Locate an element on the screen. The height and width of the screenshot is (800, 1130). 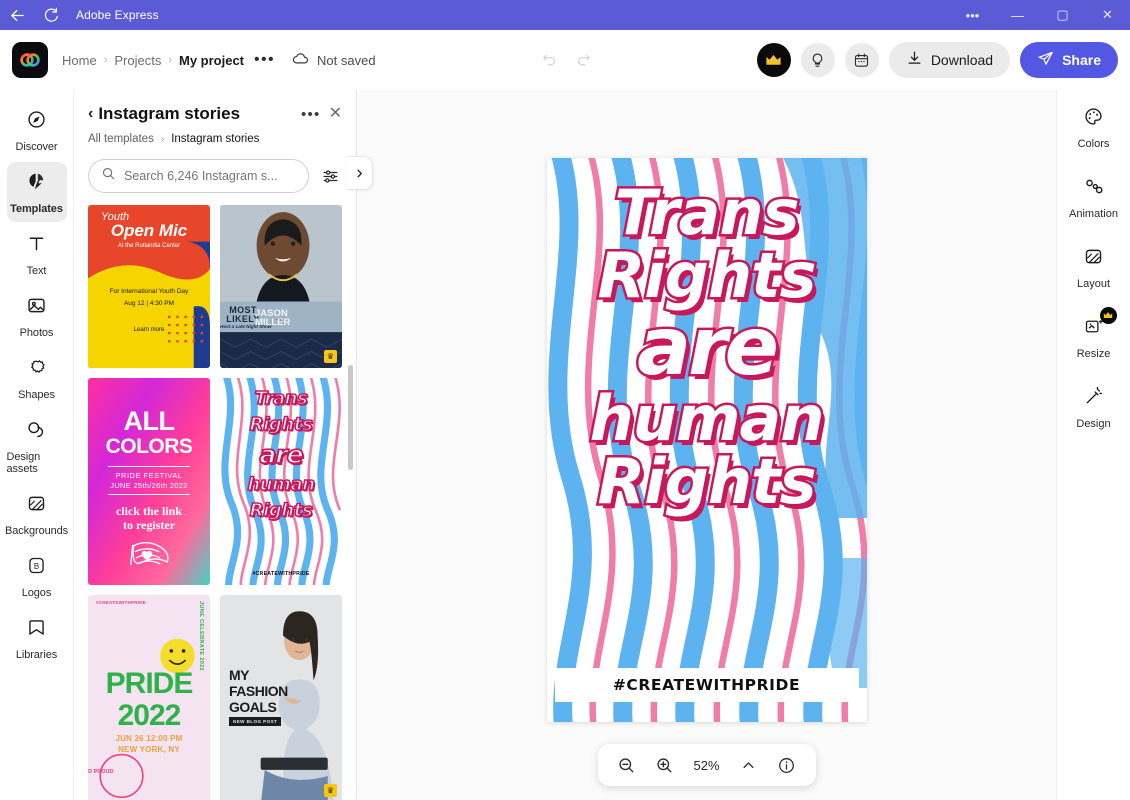
redo-icon is located at coordinates (584, 60).